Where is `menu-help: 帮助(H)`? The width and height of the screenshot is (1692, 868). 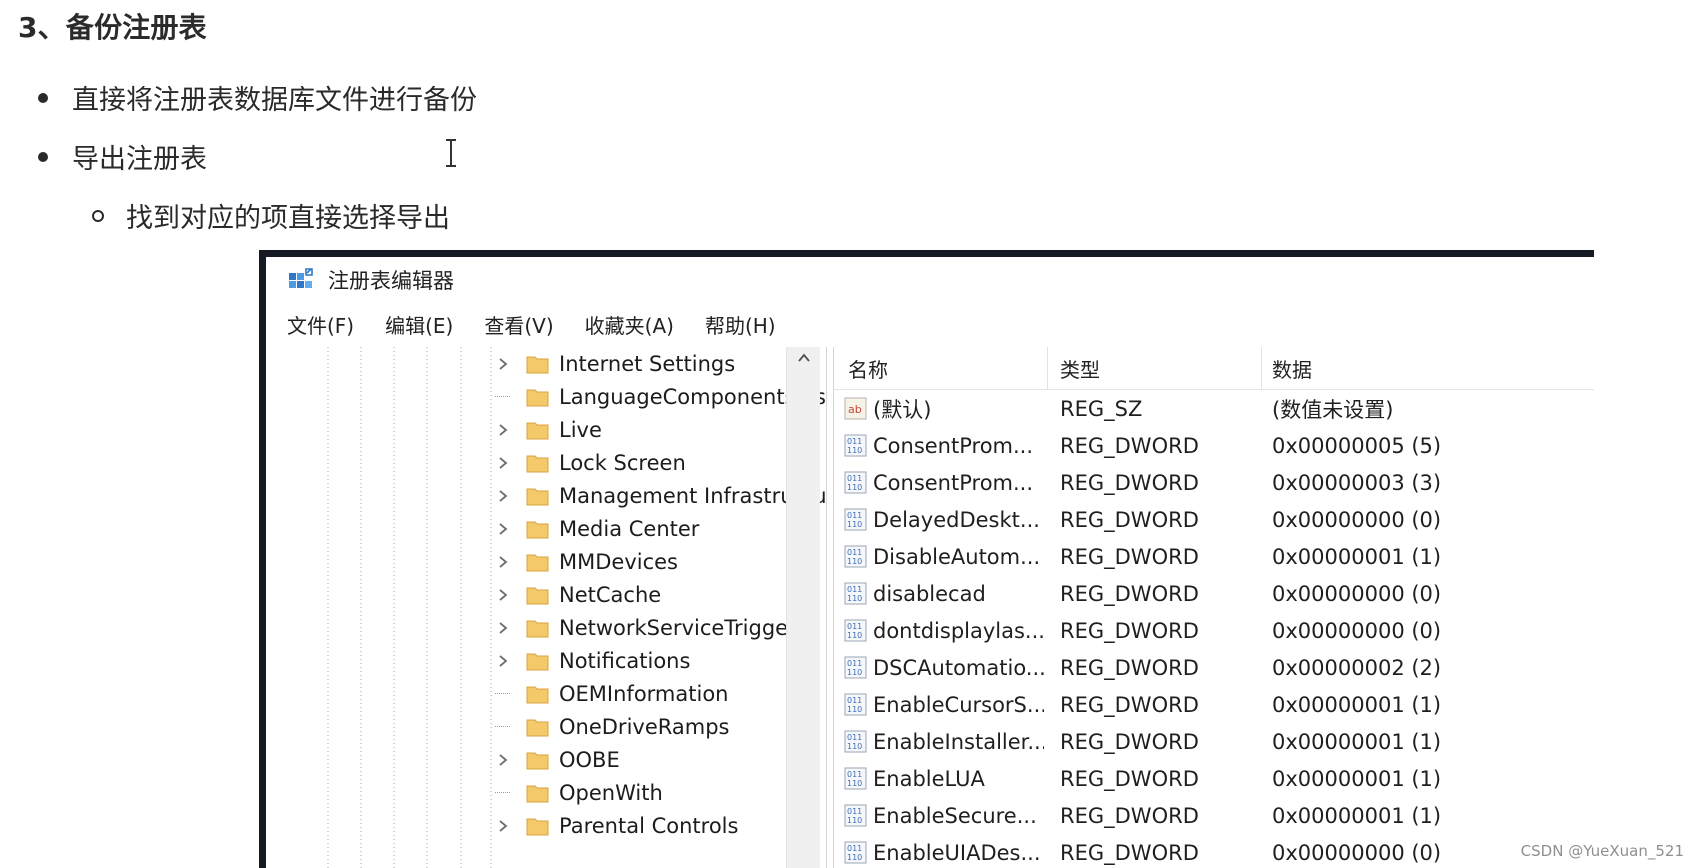
menu-help: 帮助(H) is located at coordinates (740, 324).